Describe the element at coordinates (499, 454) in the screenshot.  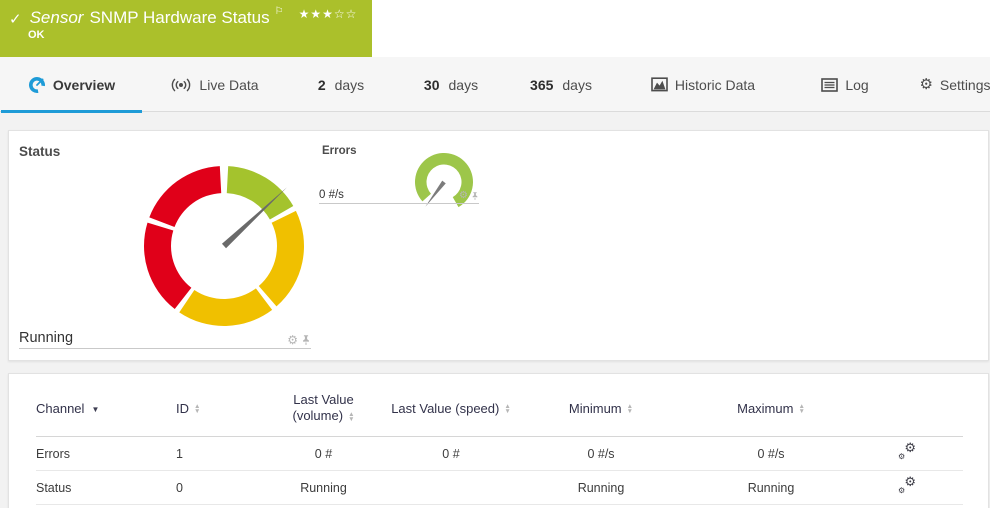
I see `table-row-errors: Errors 1 0 # 0 # 0 #/s 0 #/s ⚙ ⚙` at that location.